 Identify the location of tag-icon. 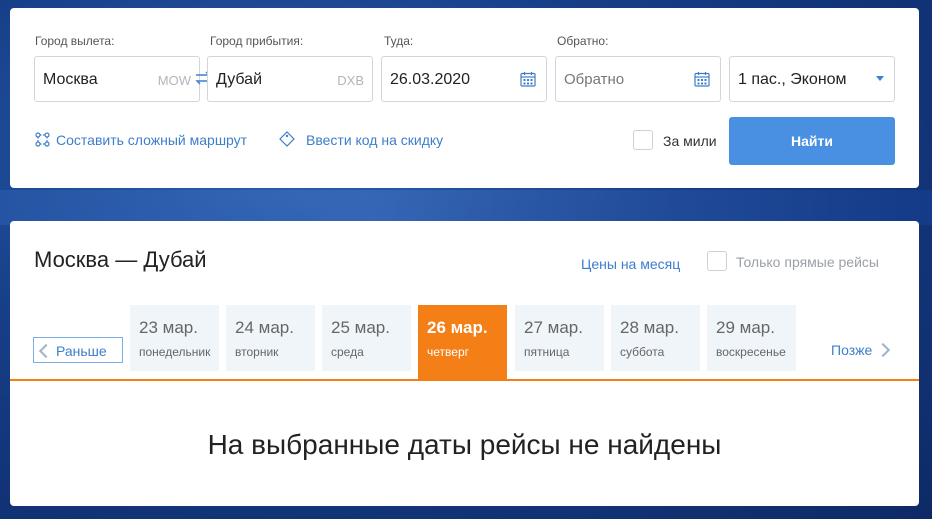
(287, 139).